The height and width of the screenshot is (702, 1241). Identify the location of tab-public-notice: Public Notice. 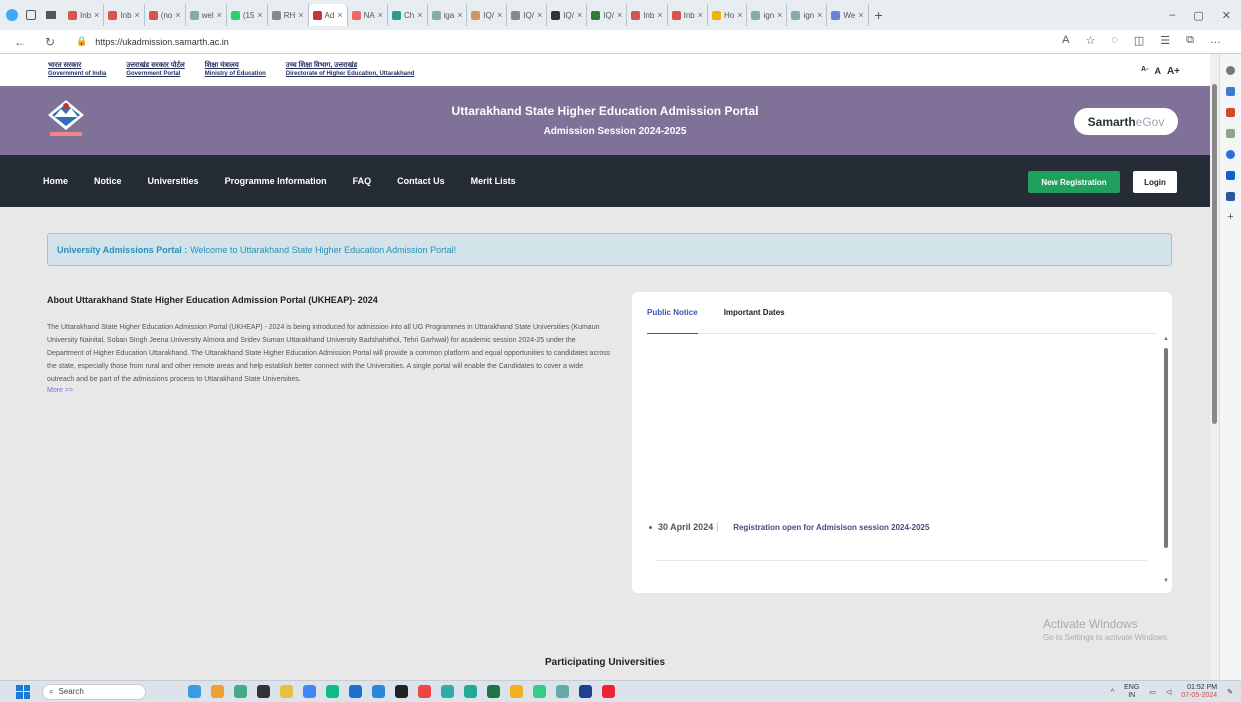
(672, 320).